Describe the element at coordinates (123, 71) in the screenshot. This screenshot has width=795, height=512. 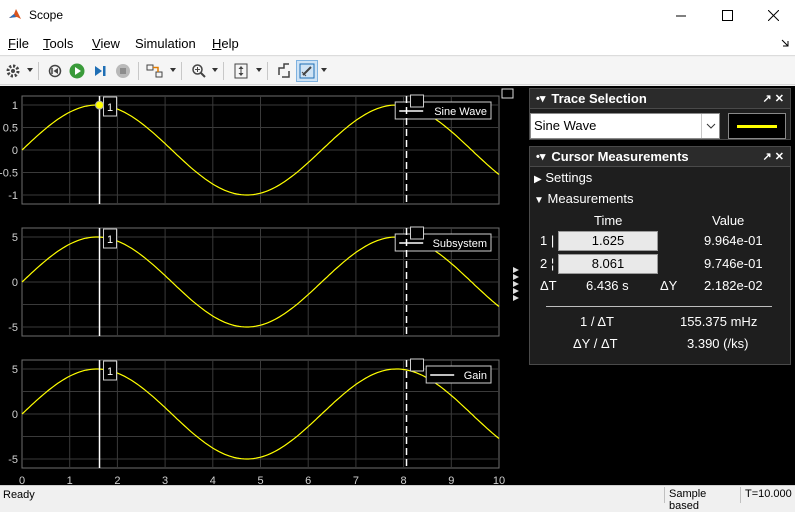
I see `stop-button` at that location.